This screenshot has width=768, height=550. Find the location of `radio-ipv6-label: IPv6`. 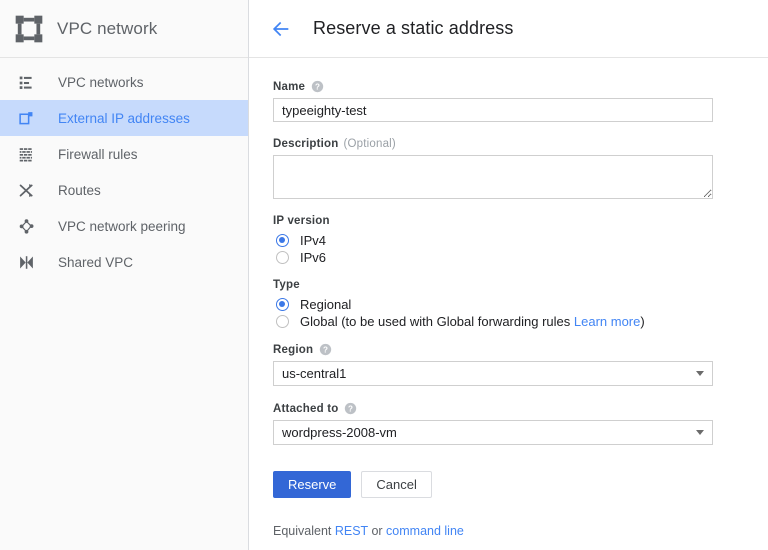

radio-ipv6-label: IPv6 is located at coordinates (313, 257).